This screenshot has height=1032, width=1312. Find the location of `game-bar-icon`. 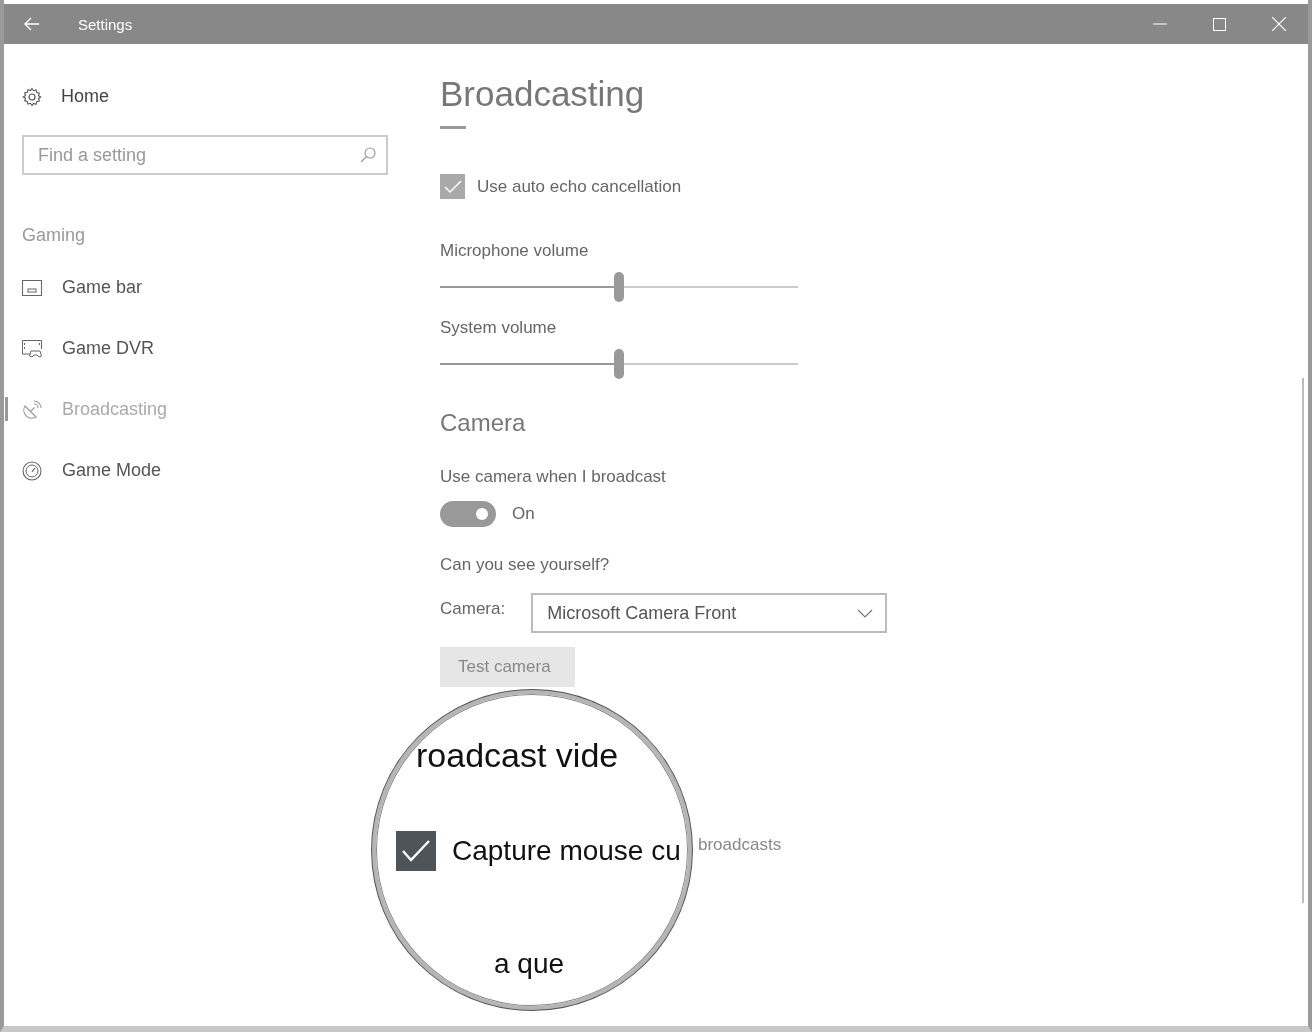

game-bar-icon is located at coordinates (32, 287).